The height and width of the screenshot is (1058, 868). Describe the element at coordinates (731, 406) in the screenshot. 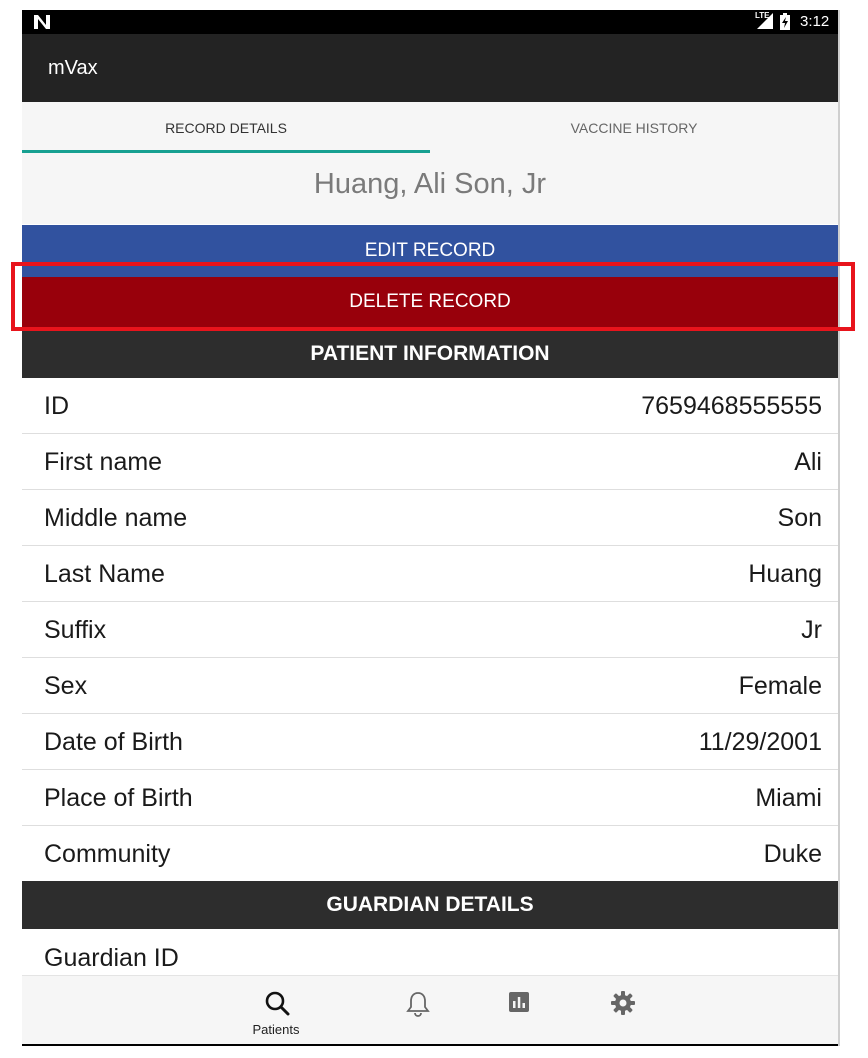

I see `field-value: 7659468555555` at that location.